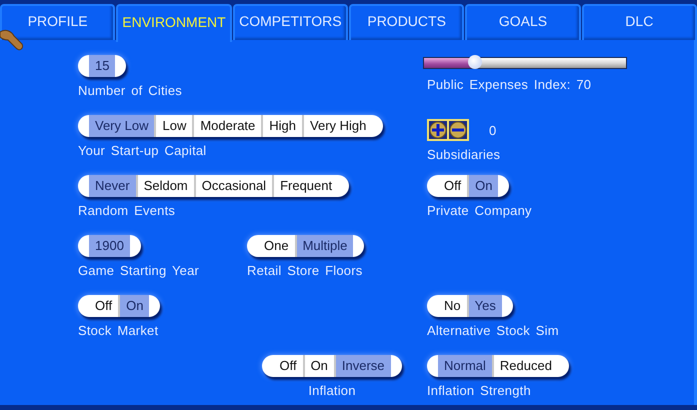  Describe the element at coordinates (452, 306) in the screenshot. I see `option-segment: No` at that location.